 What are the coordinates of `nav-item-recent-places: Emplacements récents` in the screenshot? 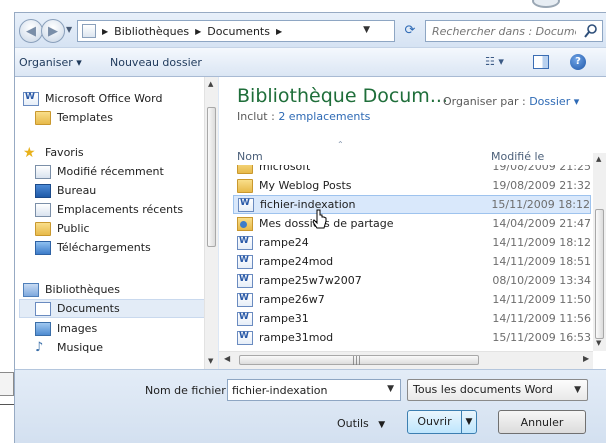 It's located at (109, 209).